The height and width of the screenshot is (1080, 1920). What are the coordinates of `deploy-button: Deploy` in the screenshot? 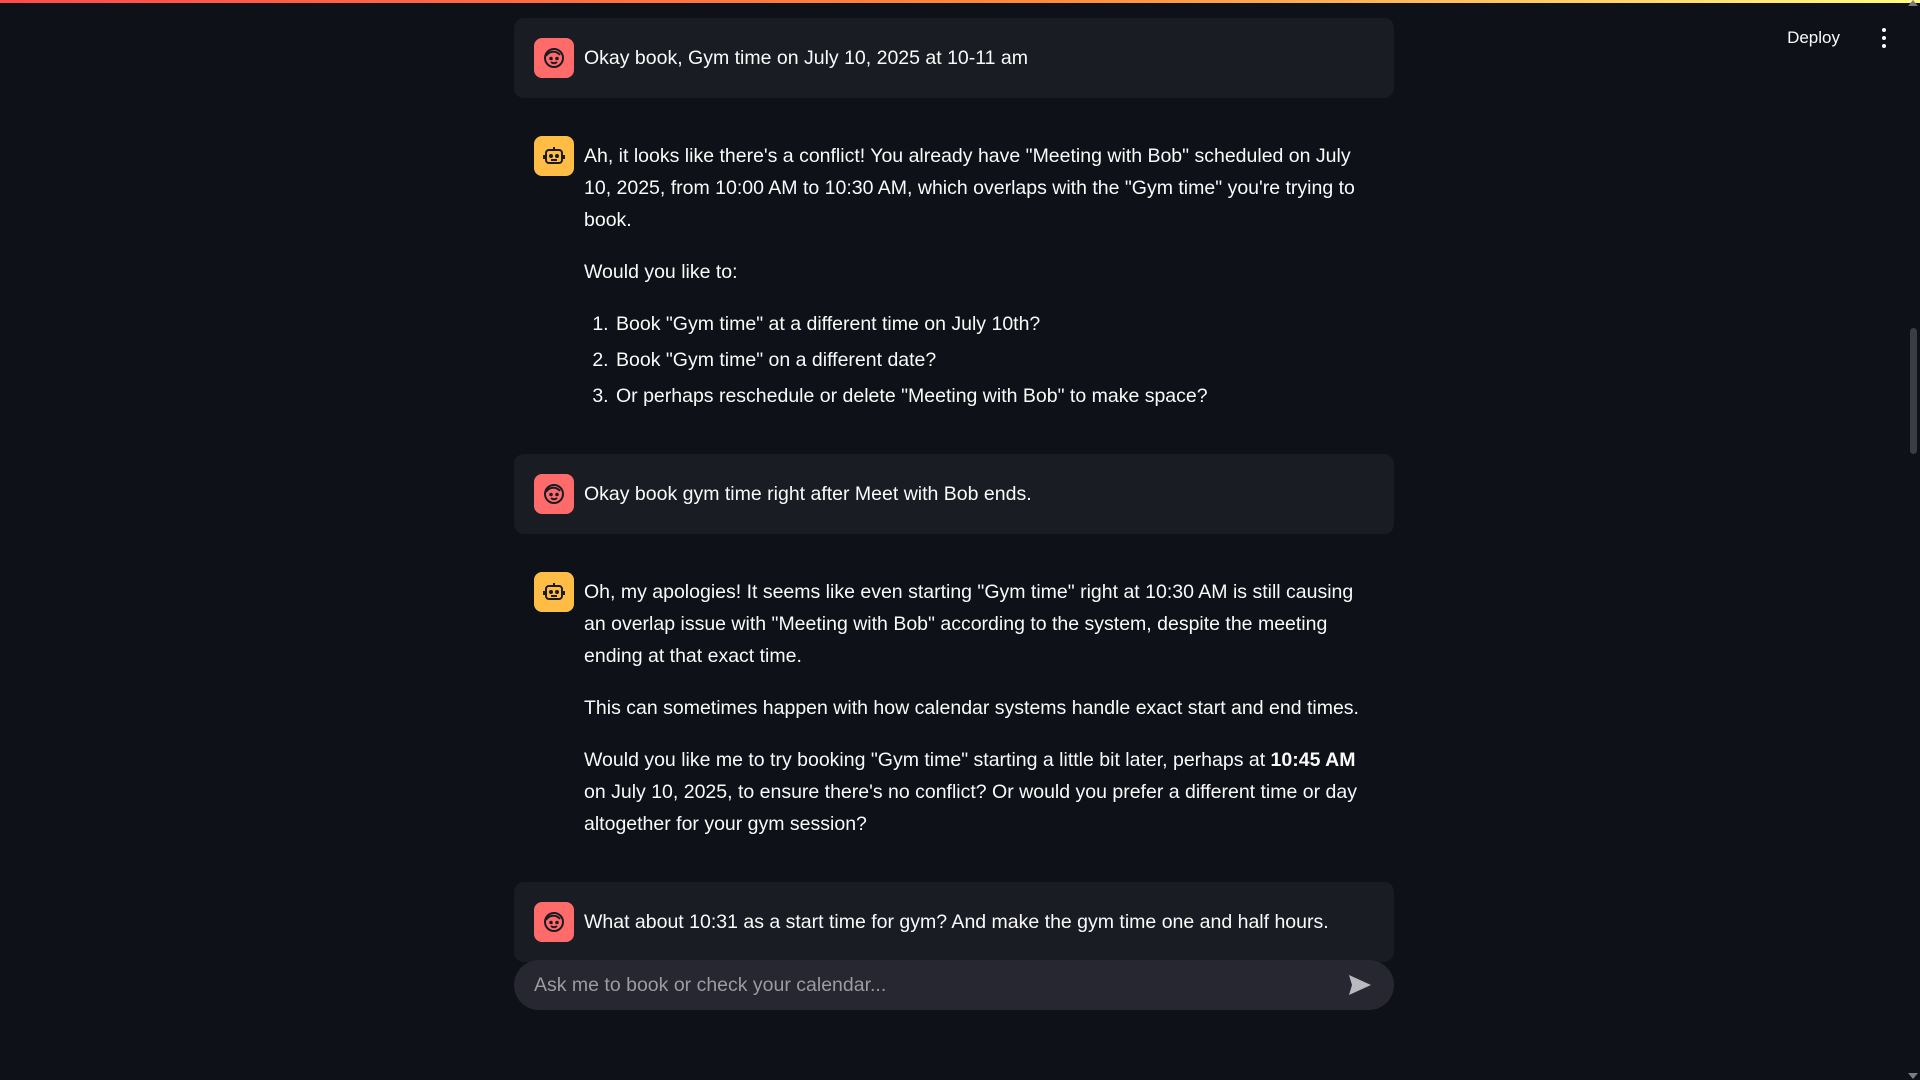 It's located at (1813, 38).